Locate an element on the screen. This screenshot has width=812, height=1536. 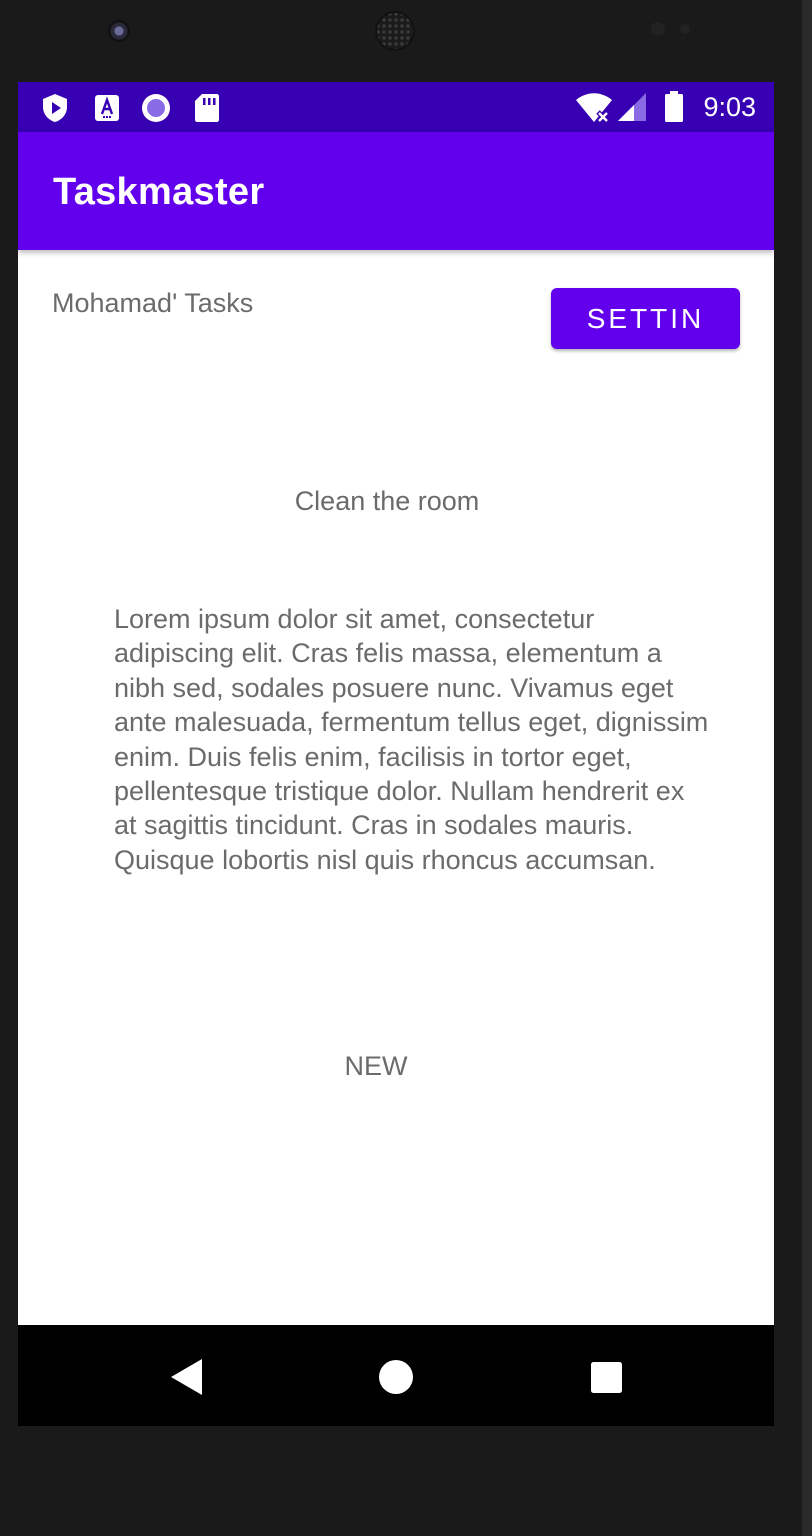
settings-button: SETTIN is located at coordinates (645, 318).